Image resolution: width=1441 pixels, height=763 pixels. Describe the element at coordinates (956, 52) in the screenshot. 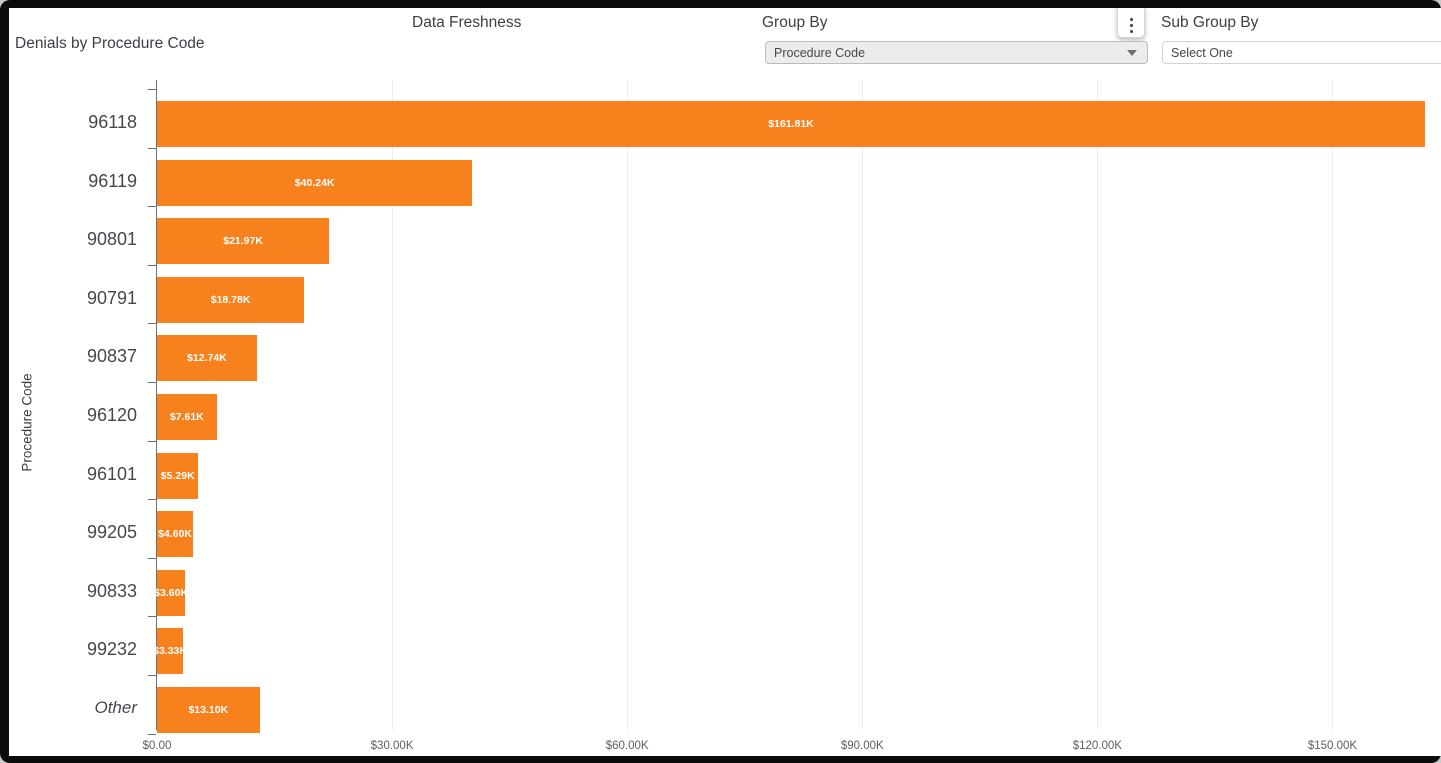

I see `group-by-select: Procedure Code` at that location.